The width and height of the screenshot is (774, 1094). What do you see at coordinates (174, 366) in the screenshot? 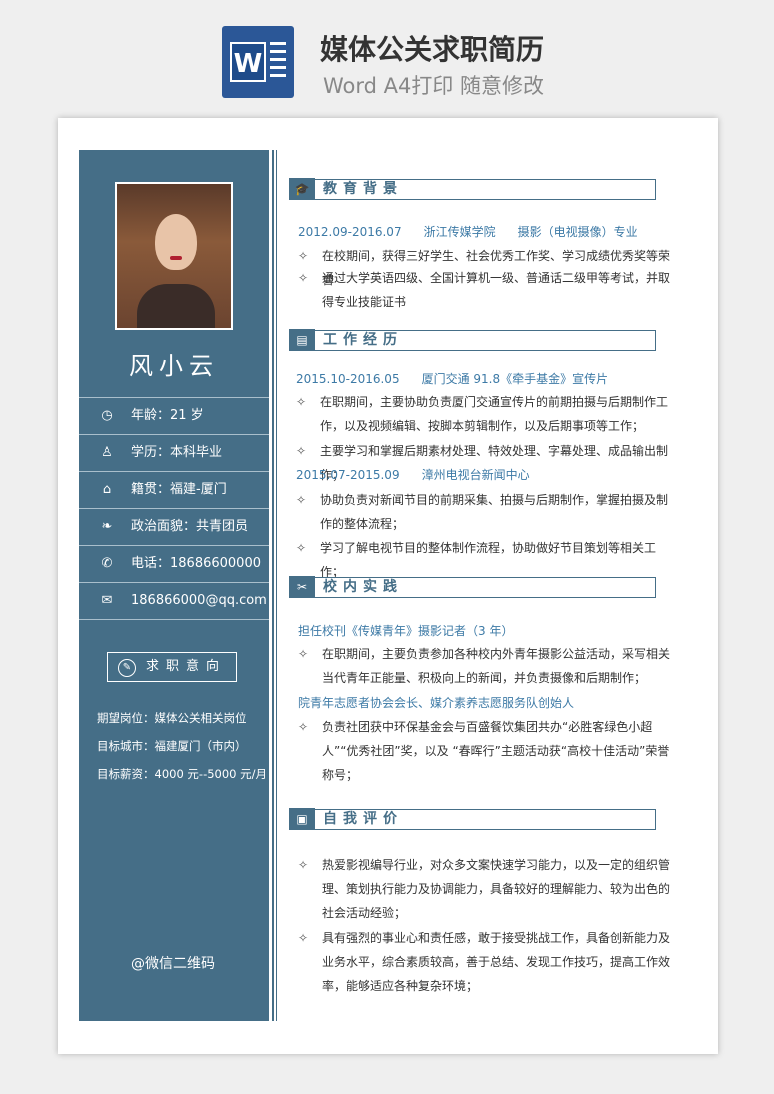
I see `candidate-name: 风小云` at bounding box center [174, 366].